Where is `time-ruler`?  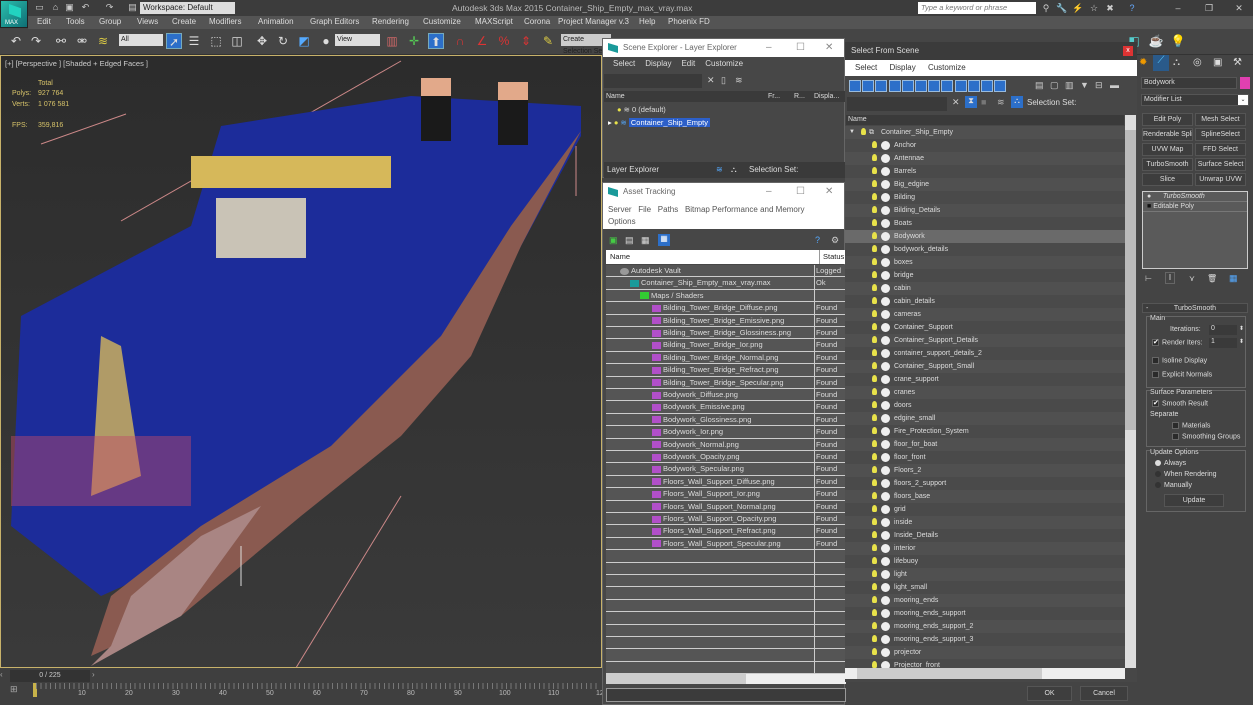
time-ruler is located at coordinates (318, 686).